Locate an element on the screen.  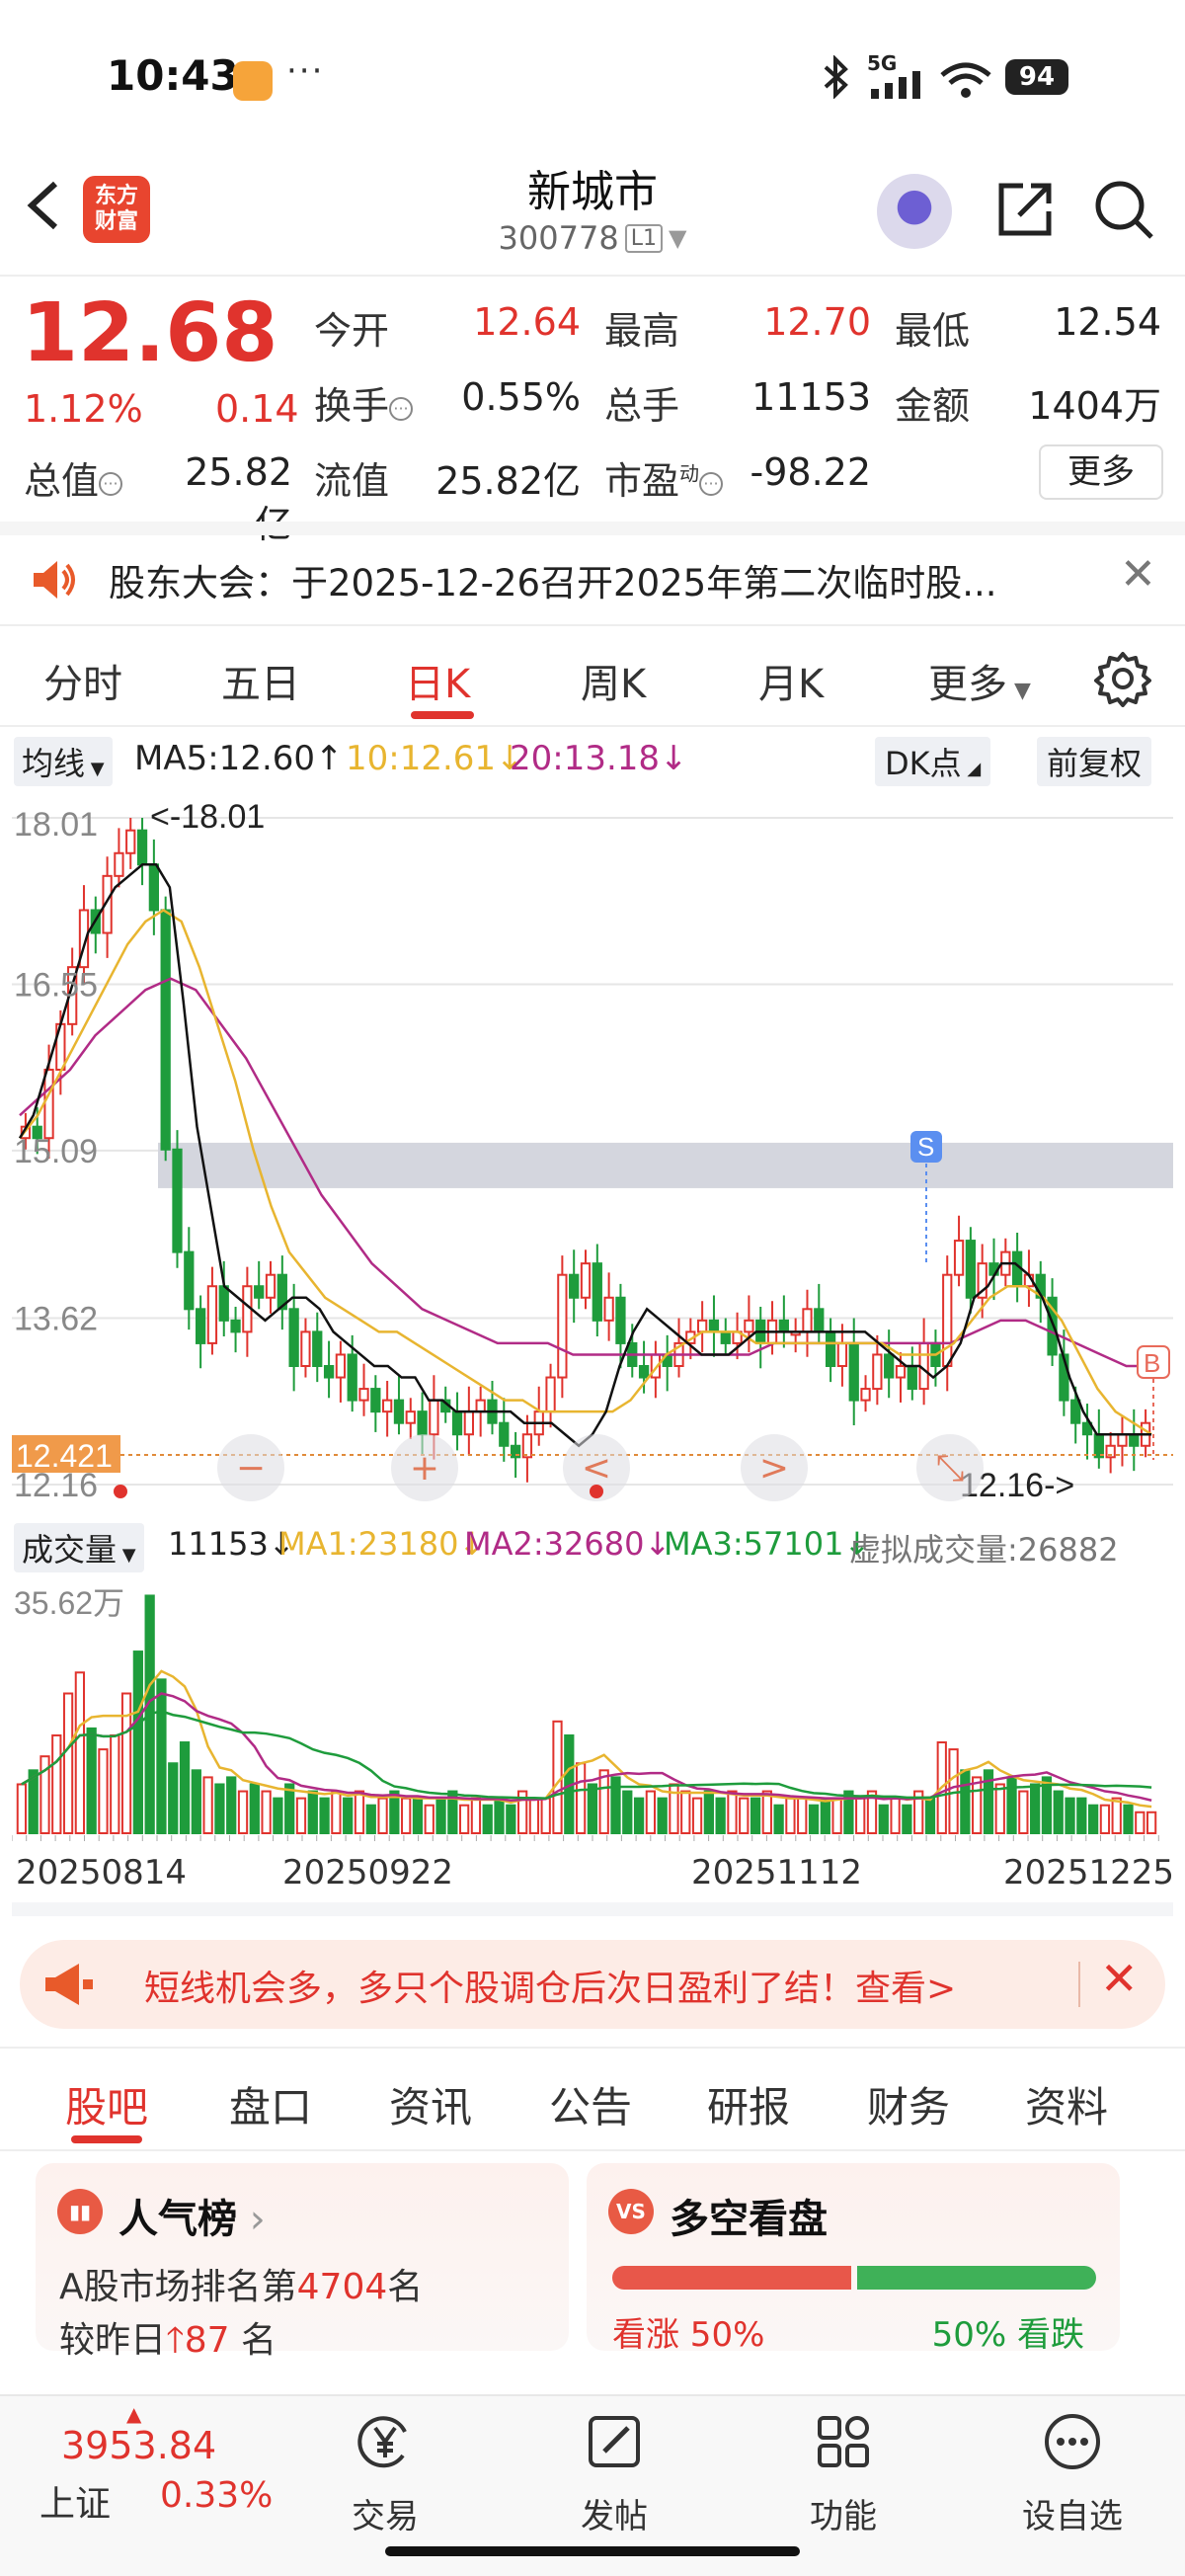
chart-control-button: > is located at coordinates (774, 1467).